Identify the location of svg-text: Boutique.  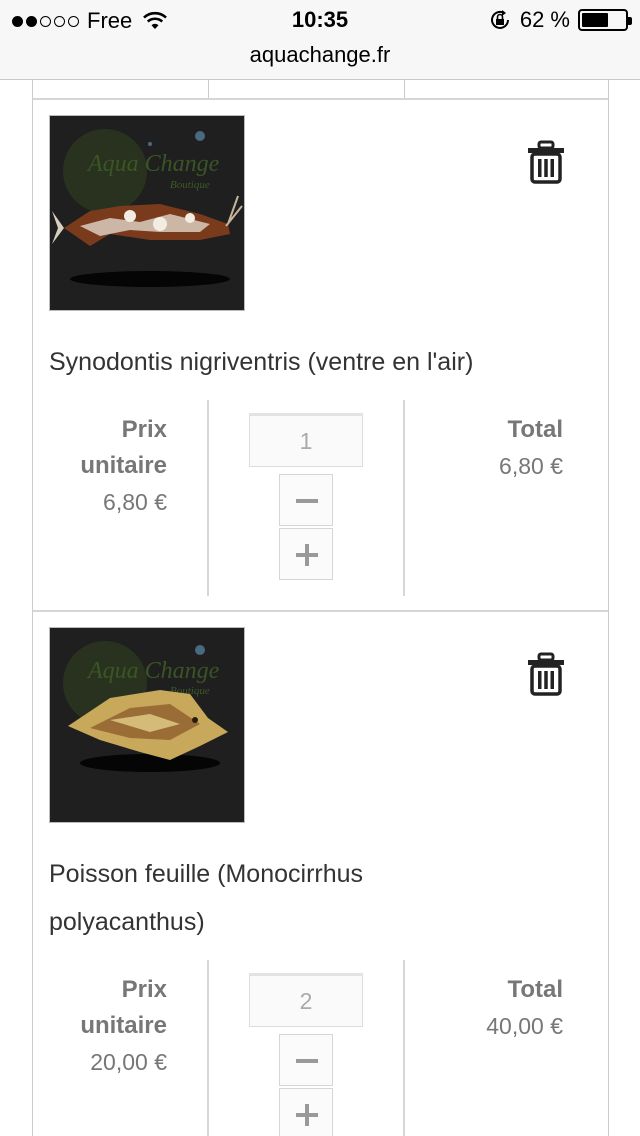
(190, 185).